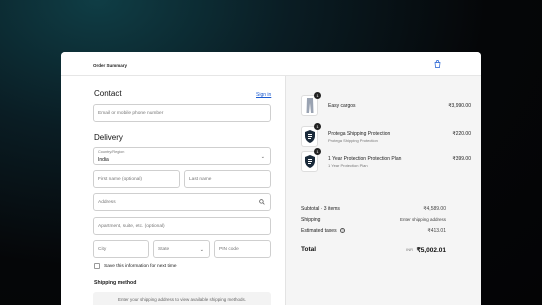 The width and height of the screenshot is (542, 305). Describe the element at coordinates (436, 231) in the screenshot. I see `taxes-value: ₹413.01` at that location.